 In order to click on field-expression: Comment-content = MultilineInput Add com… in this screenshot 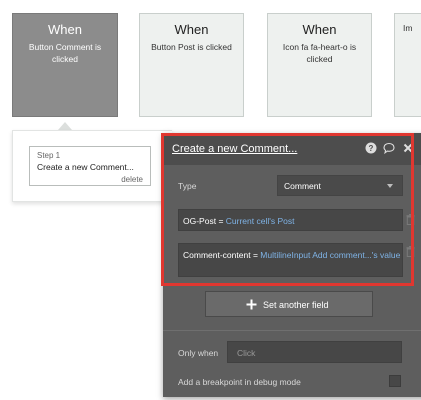, I will do `click(292, 255)`.